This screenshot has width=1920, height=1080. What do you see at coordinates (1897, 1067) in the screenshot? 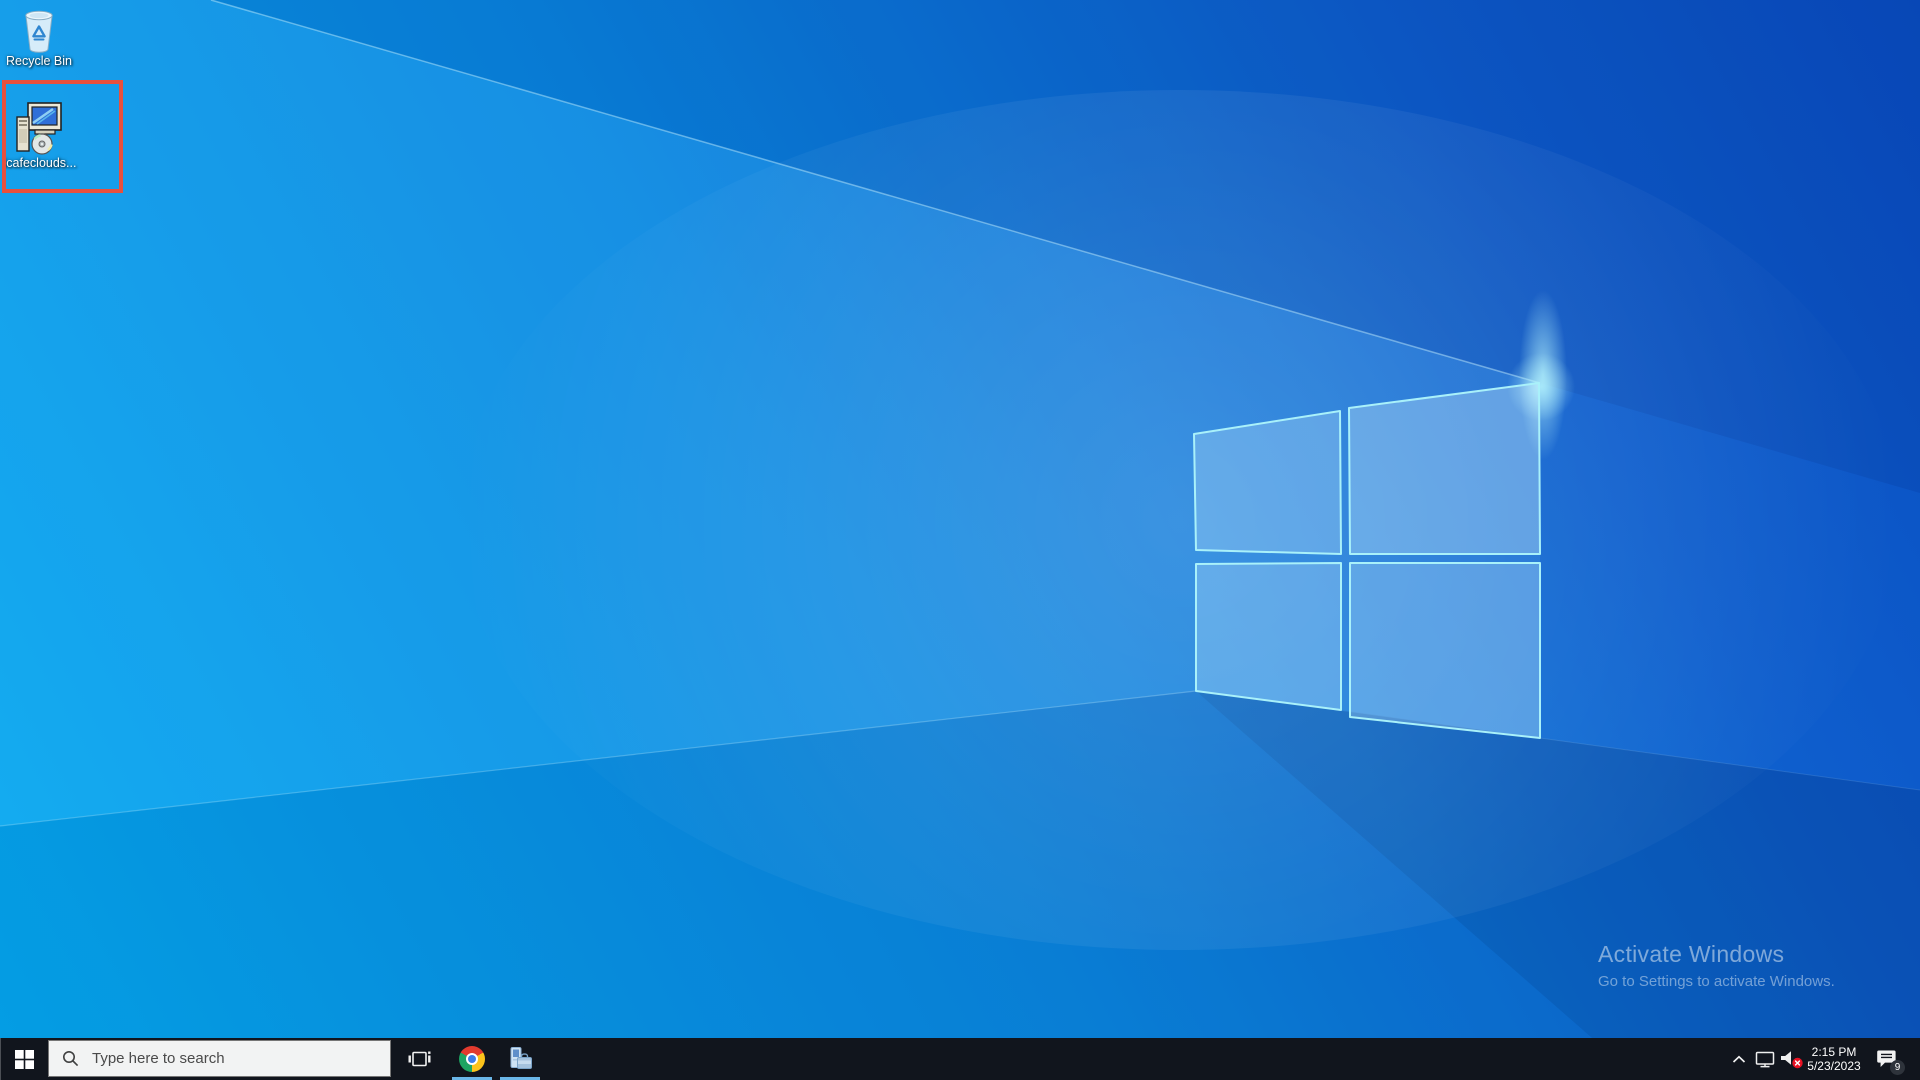
I see `notification-badge: 9` at bounding box center [1897, 1067].